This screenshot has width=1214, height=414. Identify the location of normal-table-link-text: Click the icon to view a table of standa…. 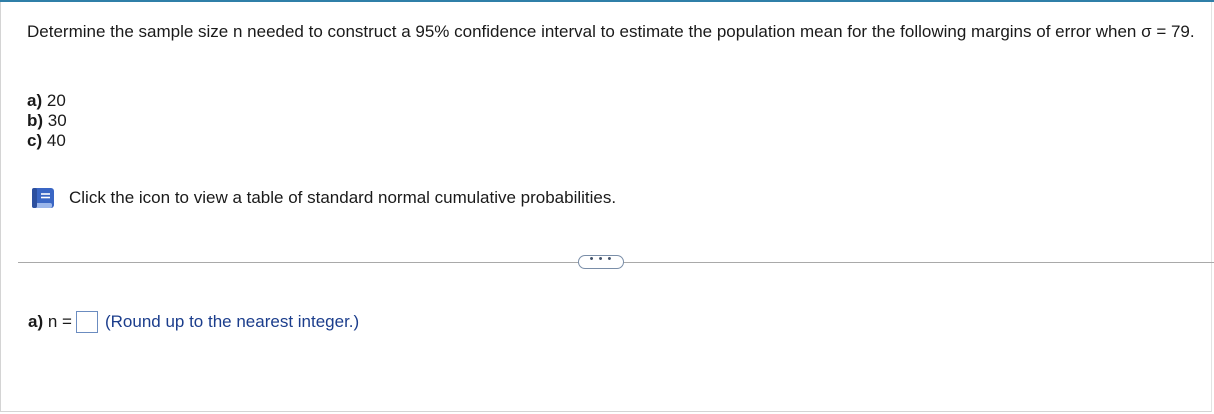
(343, 197).